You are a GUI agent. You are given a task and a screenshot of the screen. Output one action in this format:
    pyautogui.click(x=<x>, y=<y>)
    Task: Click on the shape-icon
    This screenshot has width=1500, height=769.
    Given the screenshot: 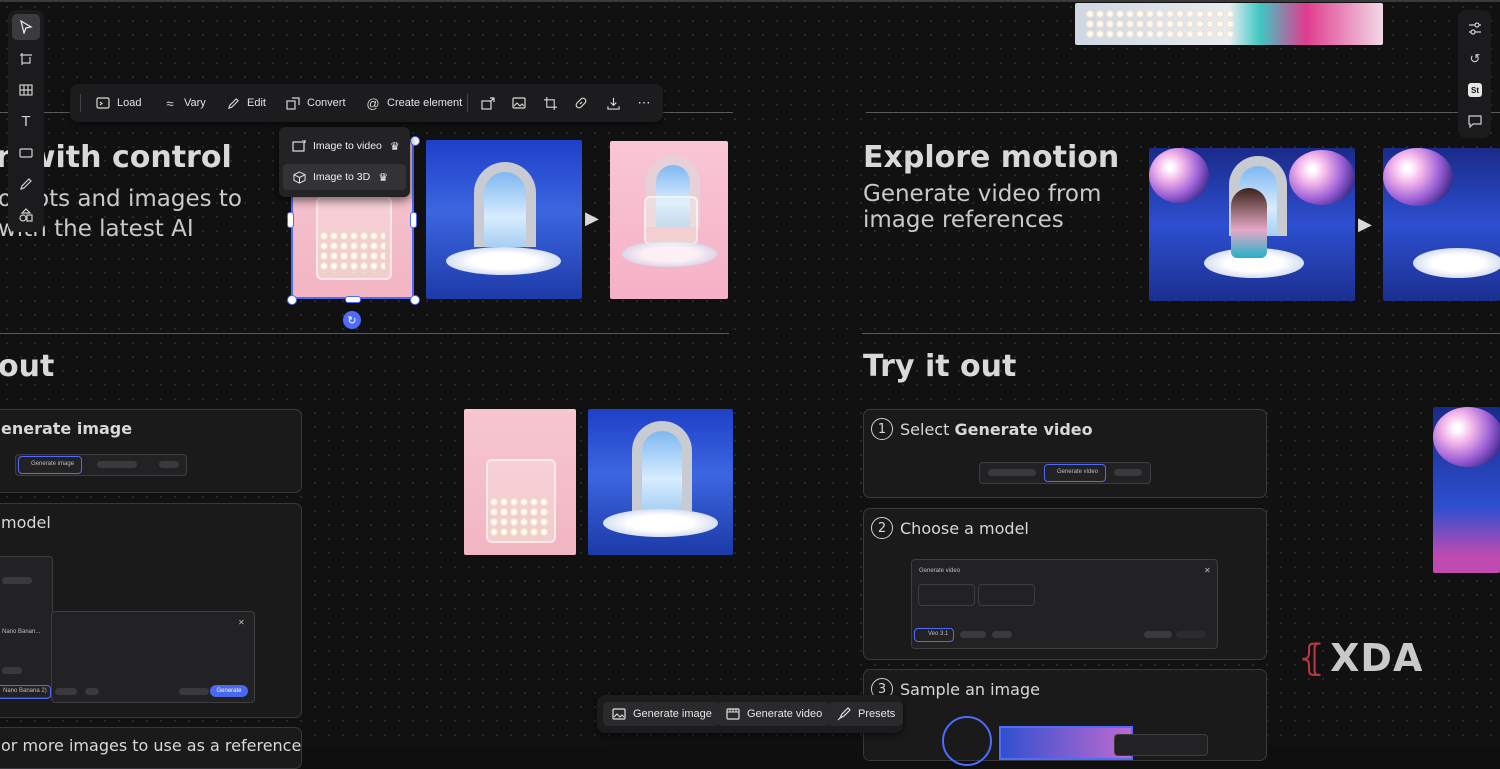 What is the action you would take?
    pyautogui.click(x=26, y=153)
    